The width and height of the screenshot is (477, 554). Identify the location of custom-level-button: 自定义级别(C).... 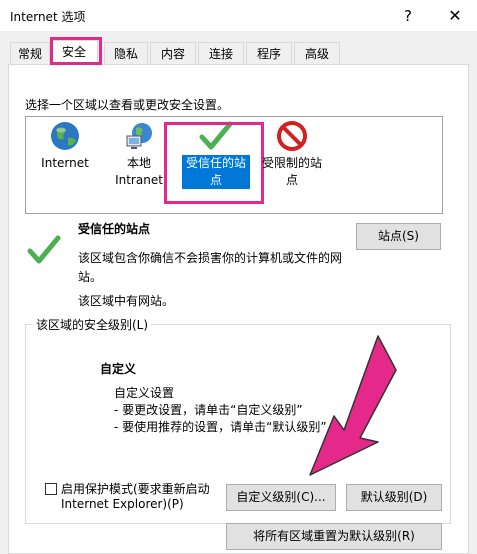
(281, 497).